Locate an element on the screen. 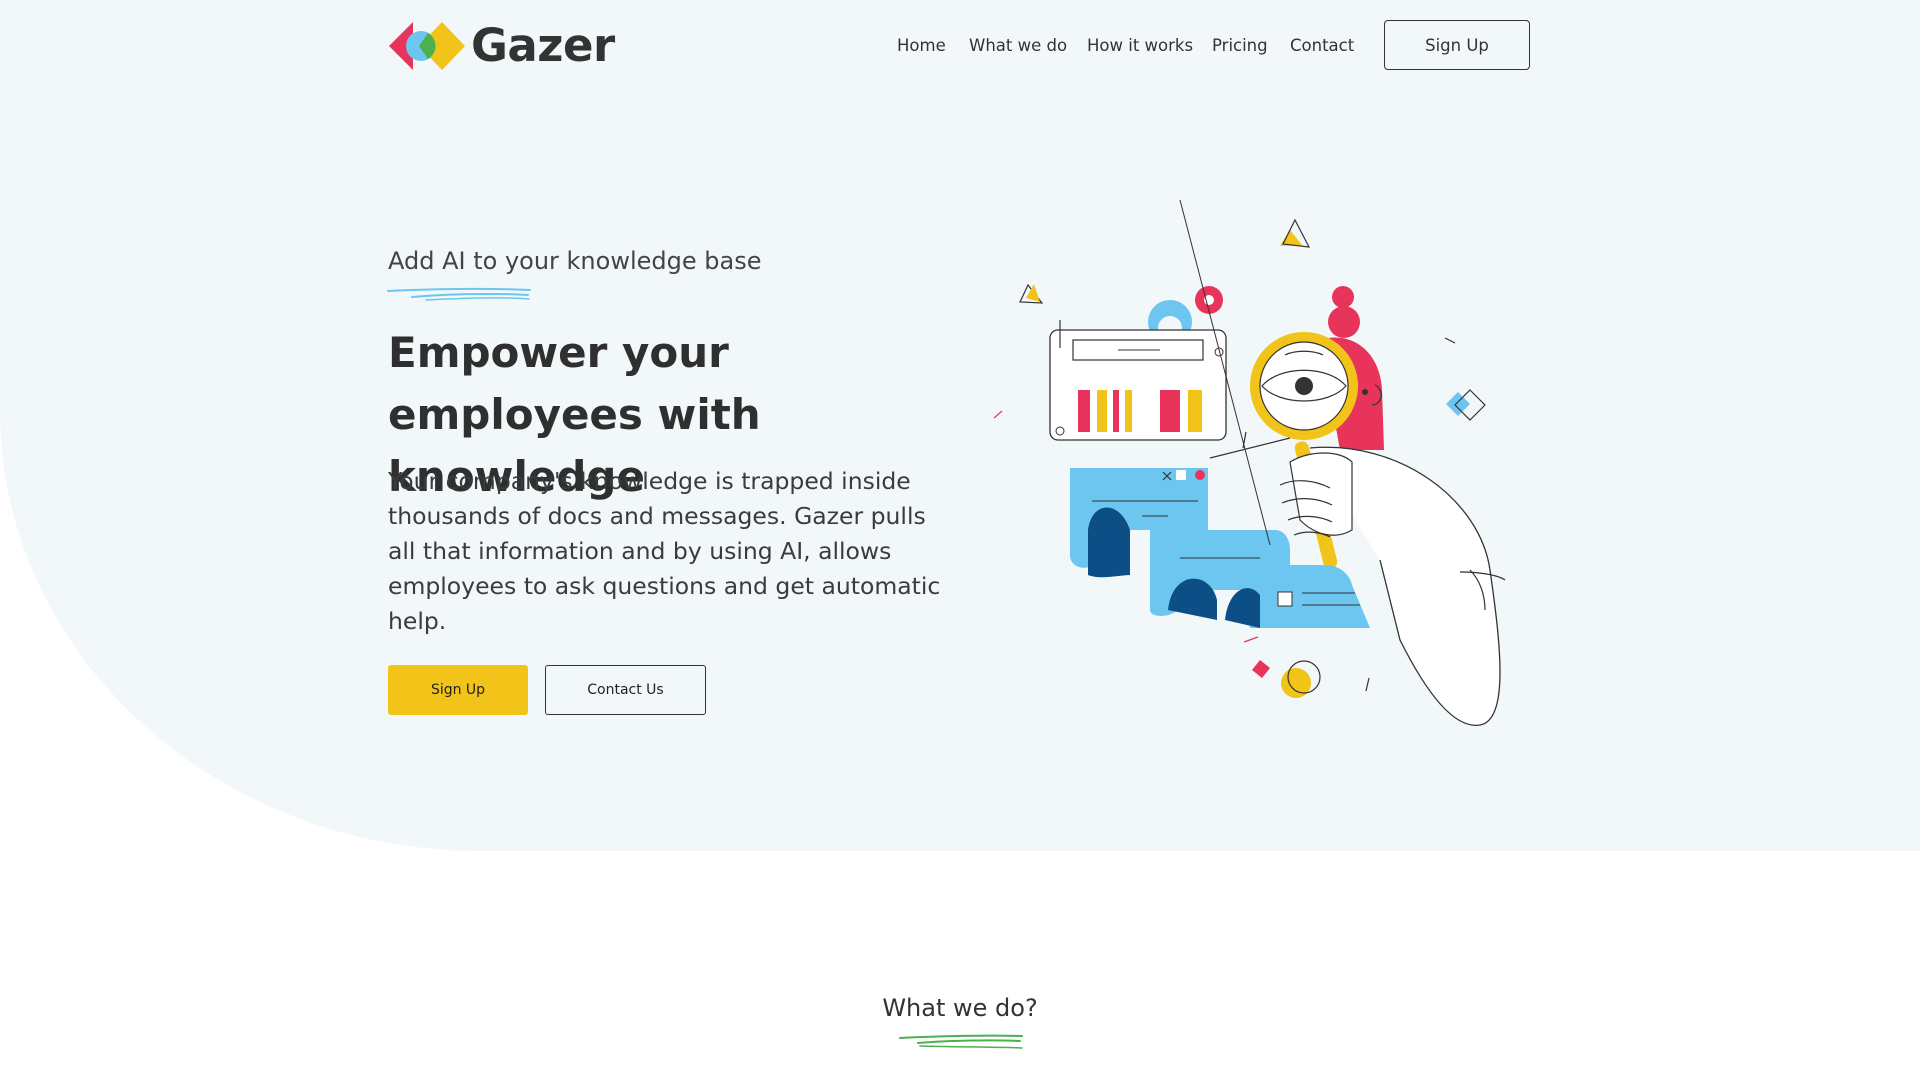  hero-contact-button: Contact Us is located at coordinates (625, 690).